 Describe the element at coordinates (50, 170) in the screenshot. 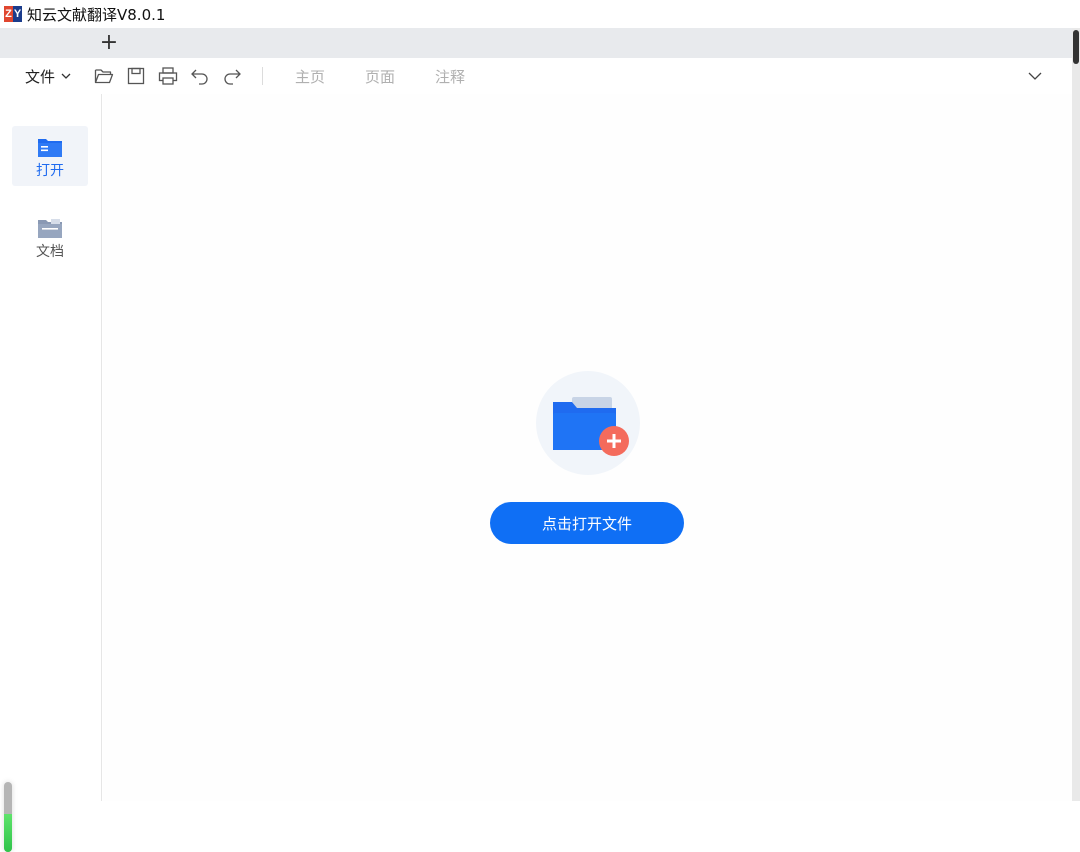

I see `sidebar-item-label: 打开` at that location.